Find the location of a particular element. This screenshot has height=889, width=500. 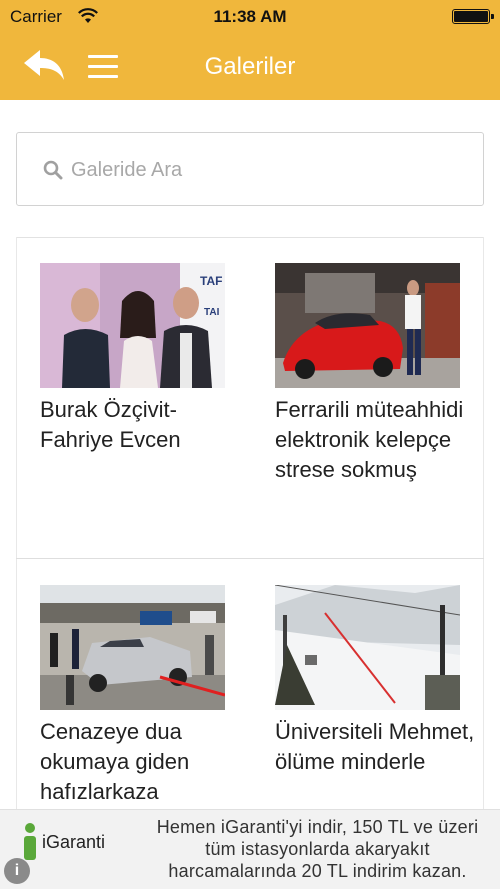

navigation-bar: Carrier 11:38 AM Galeriler is located at coordinates (250, 50).